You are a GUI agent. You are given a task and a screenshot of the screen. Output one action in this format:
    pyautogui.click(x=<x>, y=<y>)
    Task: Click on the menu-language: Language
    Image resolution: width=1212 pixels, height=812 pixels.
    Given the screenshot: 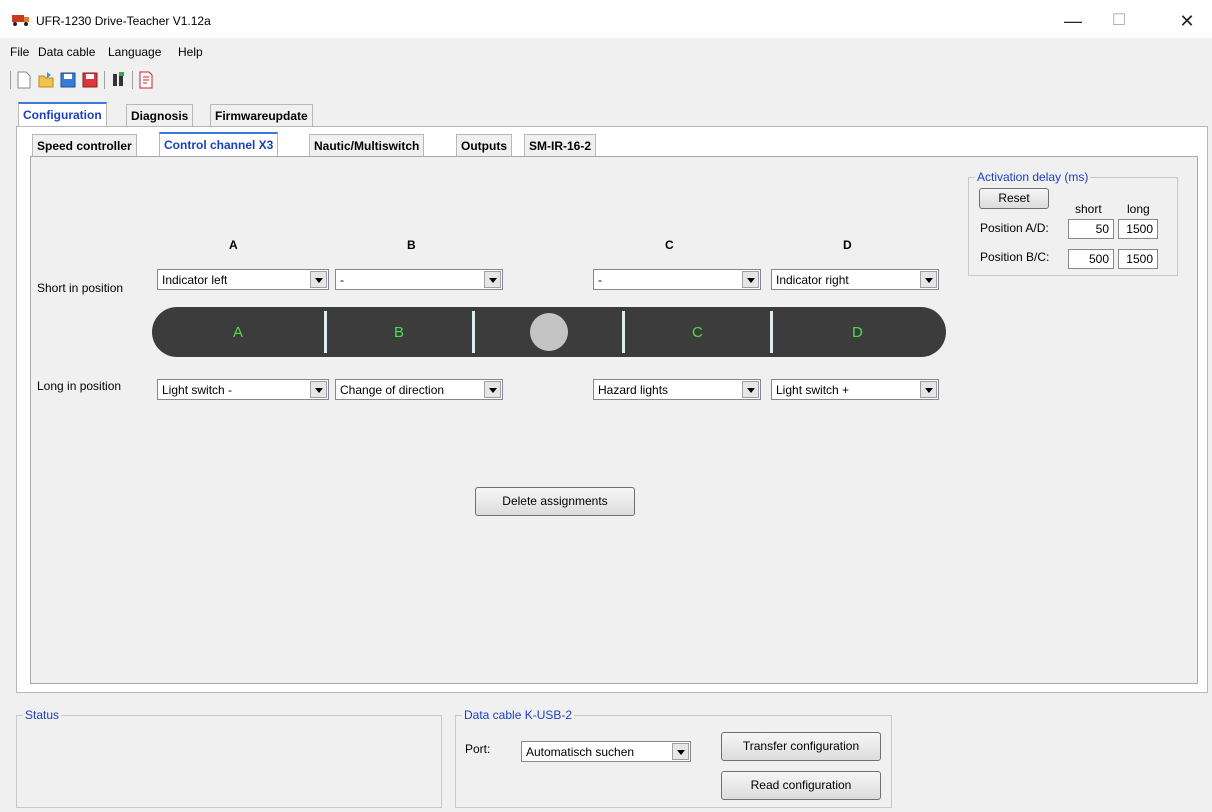 What is the action you would take?
    pyautogui.click(x=134, y=52)
    